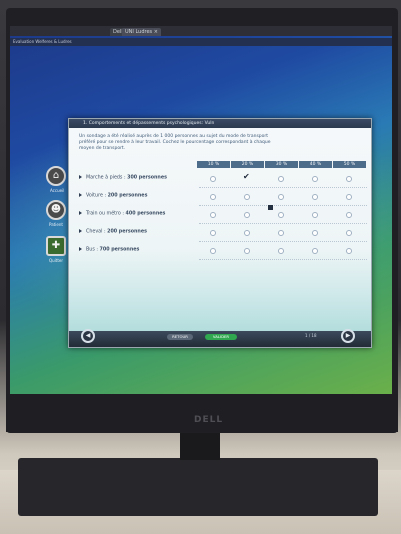  I want to click on exit-icon: ✚, so click(56, 245).